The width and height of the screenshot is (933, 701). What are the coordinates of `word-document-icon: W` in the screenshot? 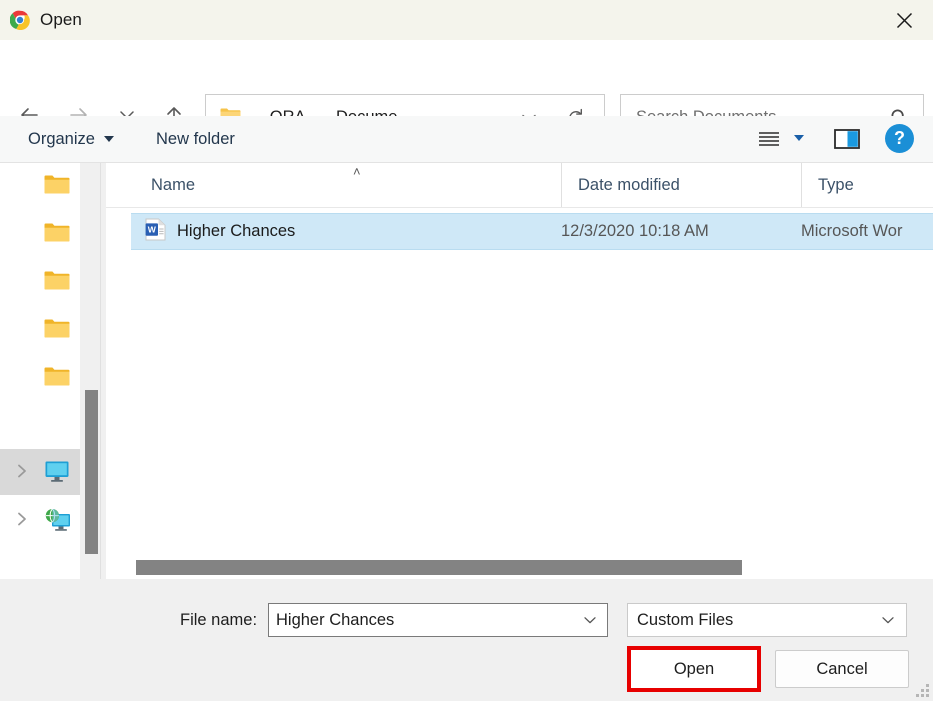 It's located at (155, 232).